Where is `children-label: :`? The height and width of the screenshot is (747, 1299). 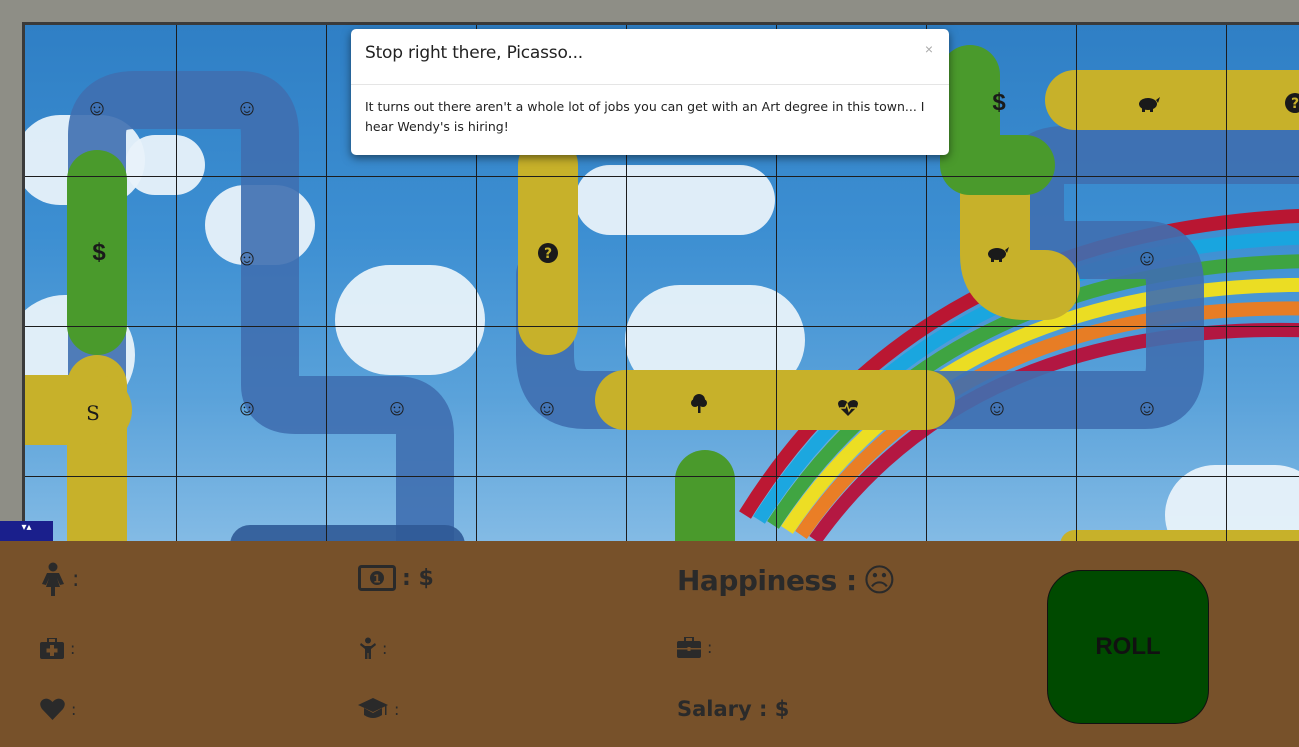
children-label: : is located at coordinates (385, 648).